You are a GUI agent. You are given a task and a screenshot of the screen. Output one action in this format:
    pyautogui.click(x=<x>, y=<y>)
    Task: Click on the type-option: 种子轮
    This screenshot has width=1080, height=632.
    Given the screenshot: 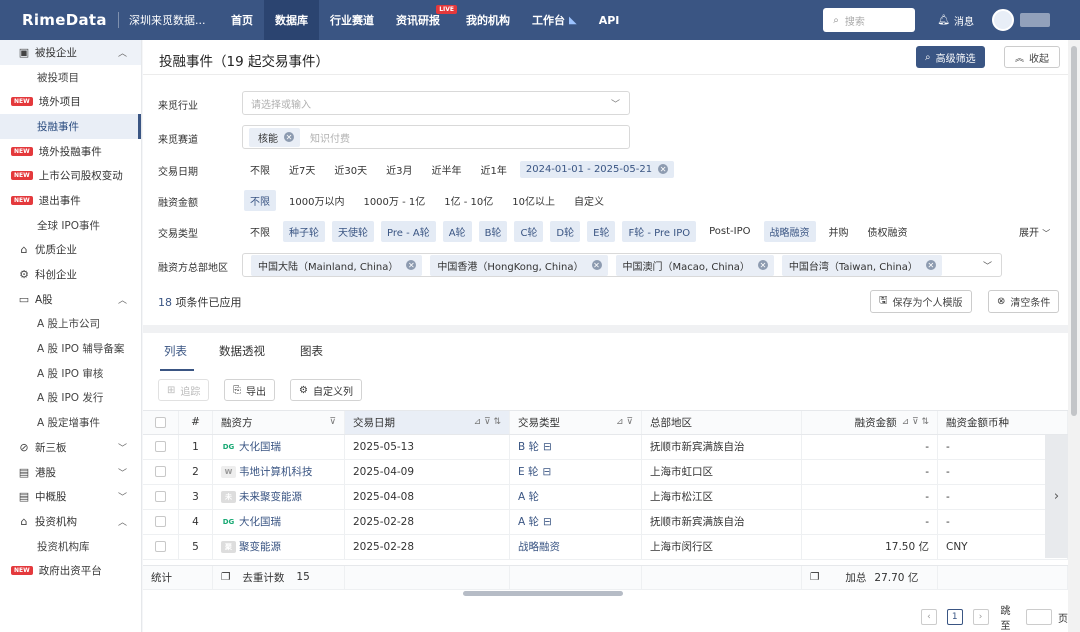 What is the action you would take?
    pyautogui.click(x=304, y=231)
    